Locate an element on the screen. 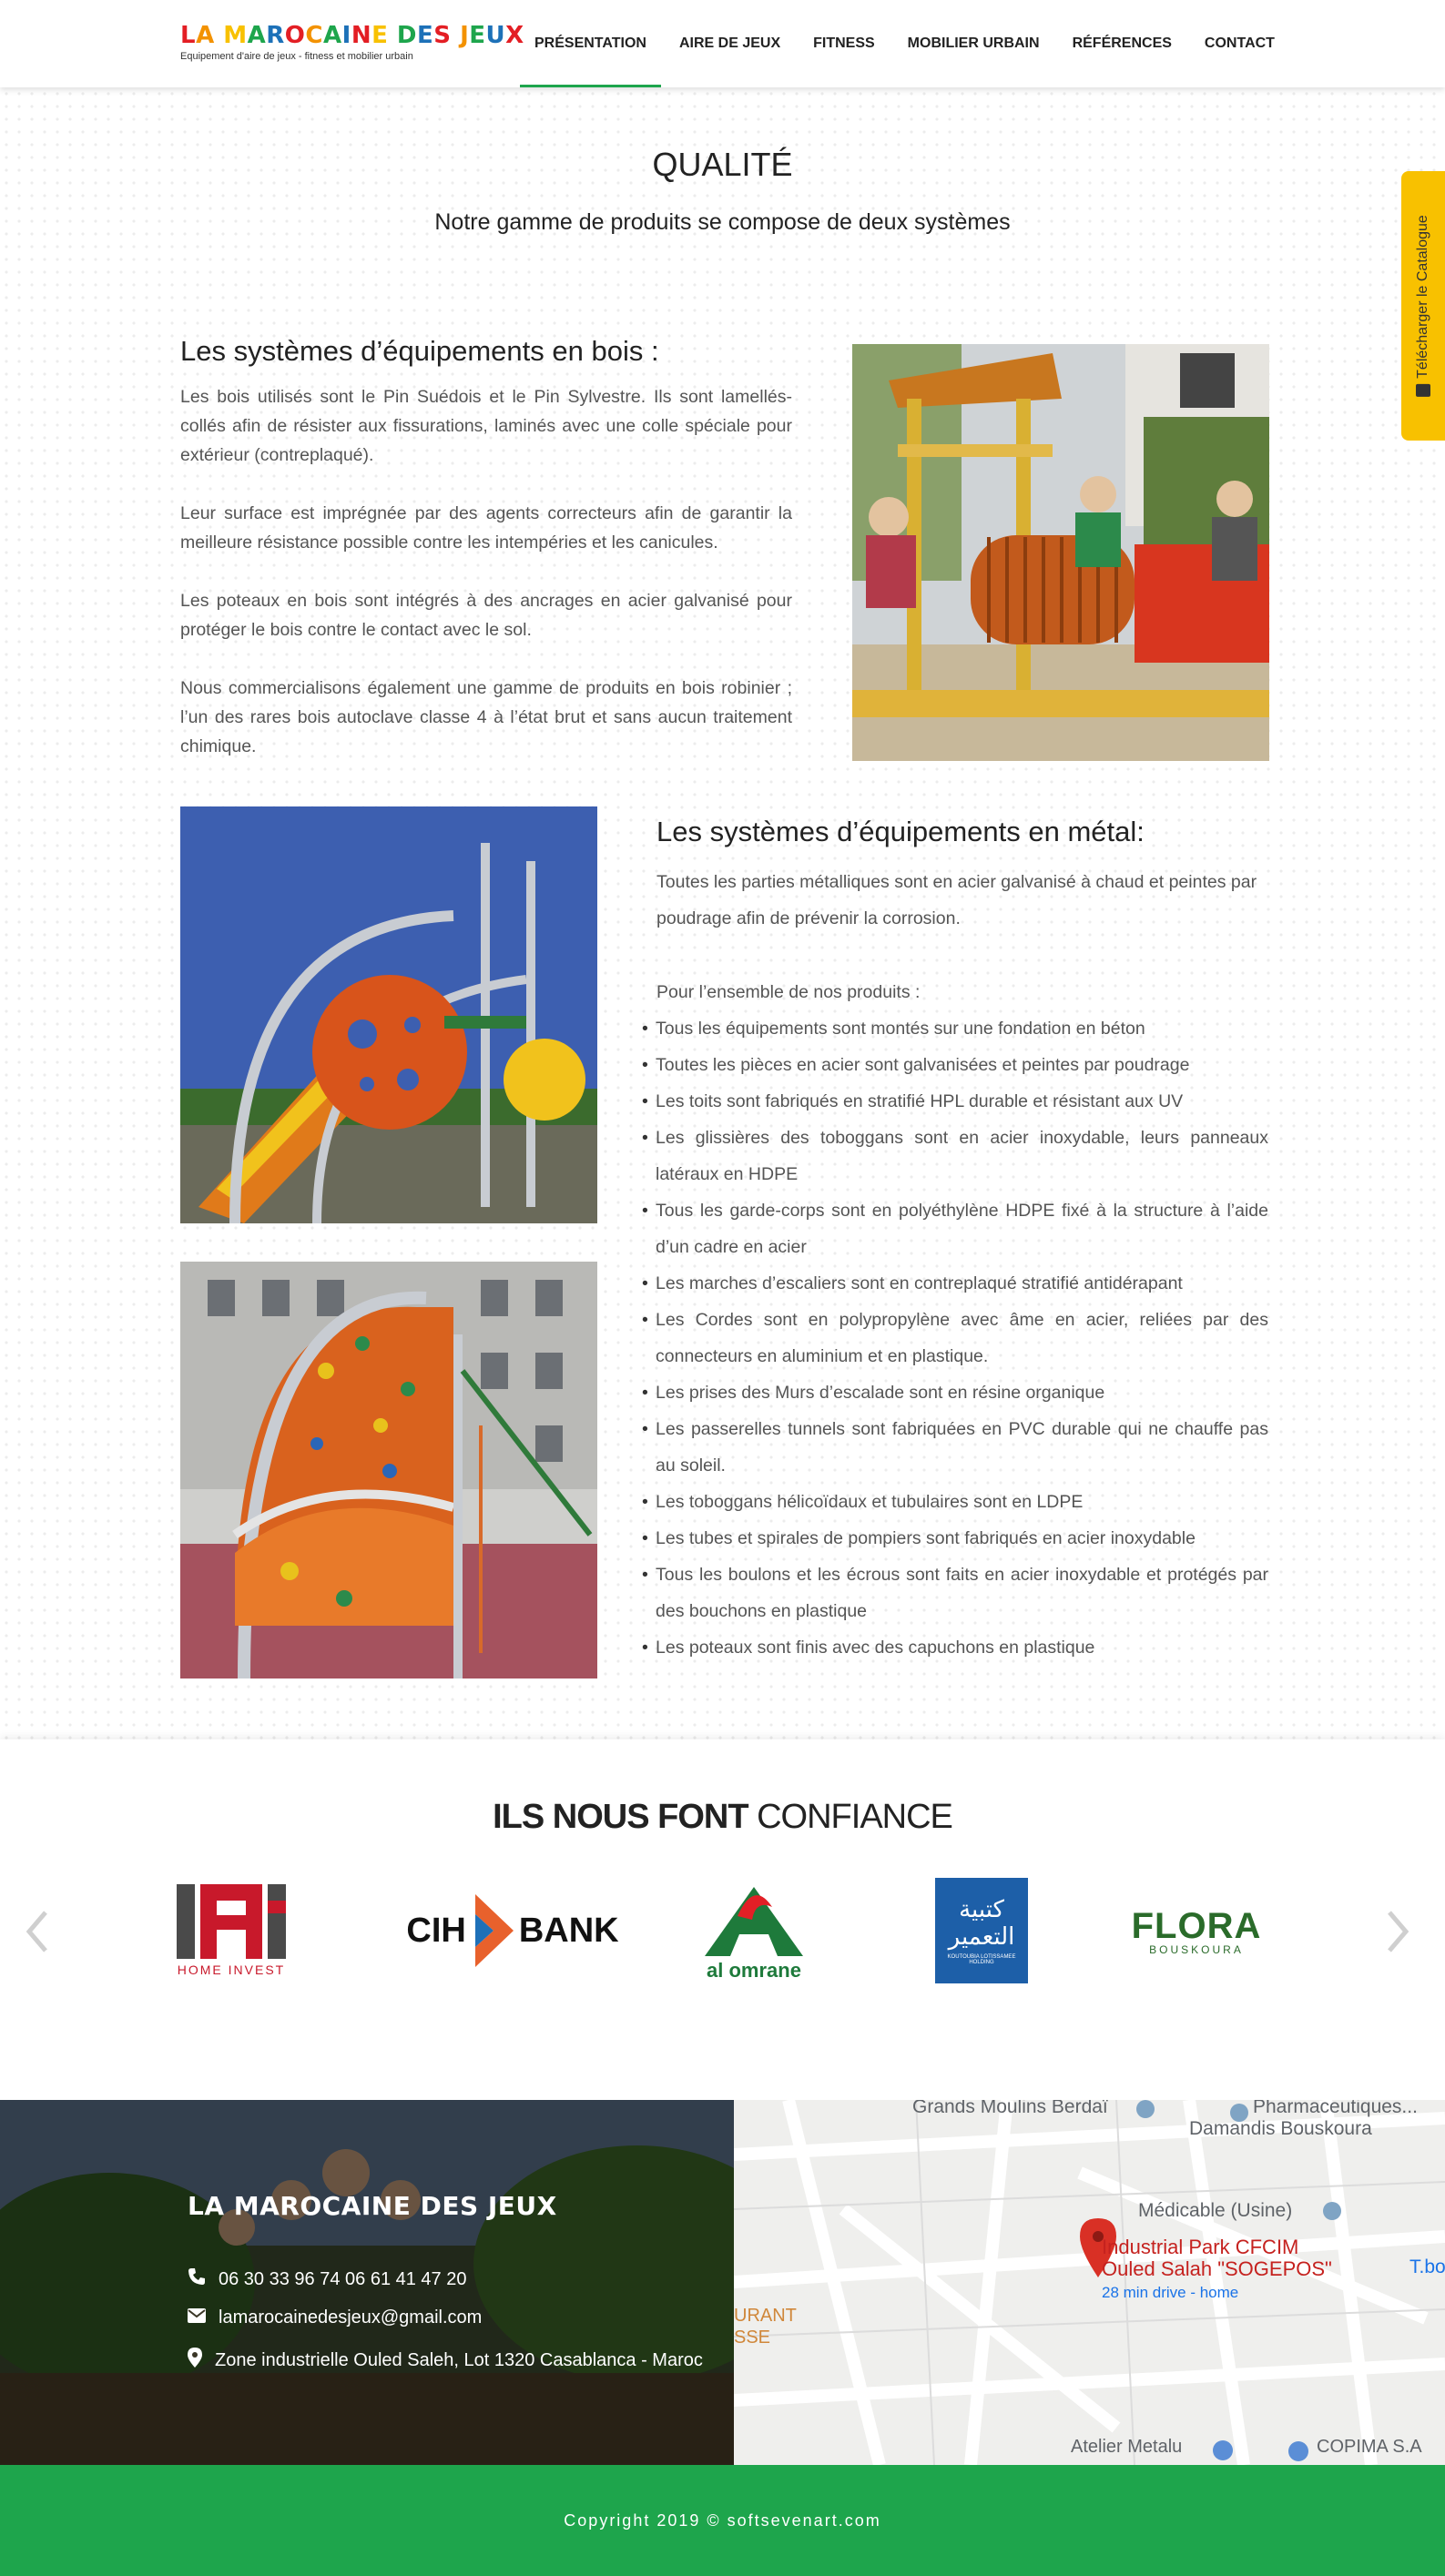 The height and width of the screenshot is (2576, 1445). al-omrane-mark is located at coordinates (754, 1921).